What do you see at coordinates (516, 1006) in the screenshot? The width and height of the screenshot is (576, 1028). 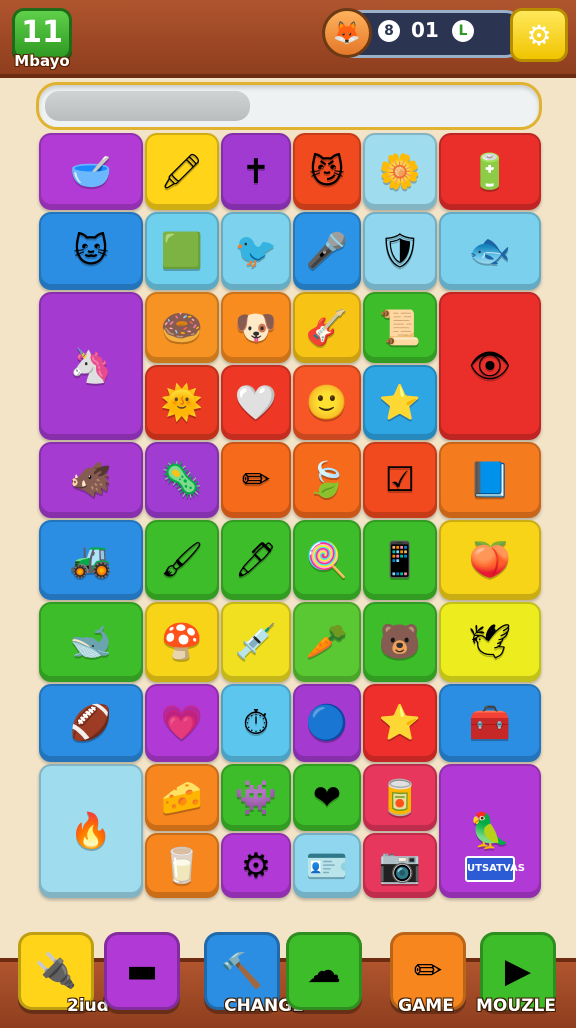 I see `bottom-button-muzzle-label: MOUZLE` at bounding box center [516, 1006].